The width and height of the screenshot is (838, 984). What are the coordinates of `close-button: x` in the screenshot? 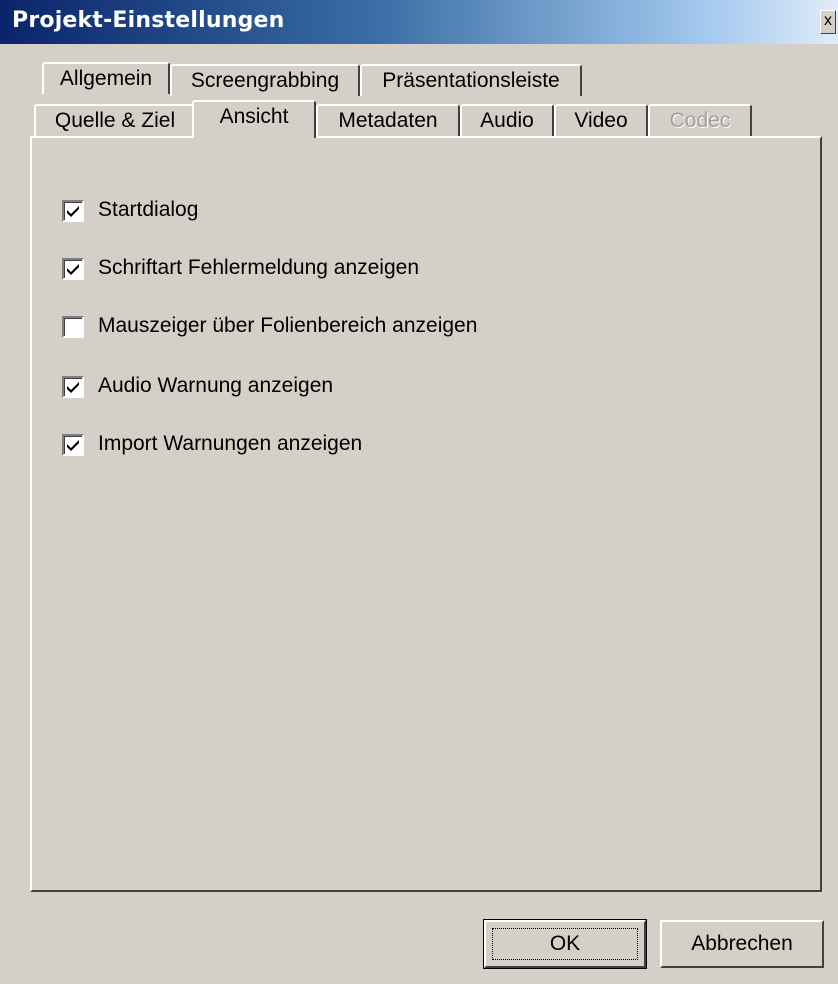 It's located at (828, 22).